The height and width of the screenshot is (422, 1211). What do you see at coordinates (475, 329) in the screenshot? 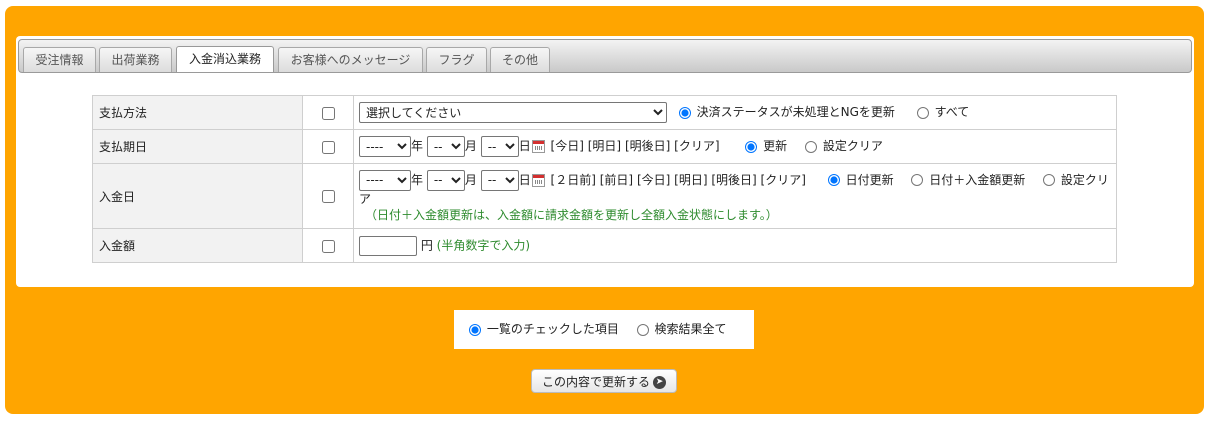
I see `scope-checked-radio` at bounding box center [475, 329].